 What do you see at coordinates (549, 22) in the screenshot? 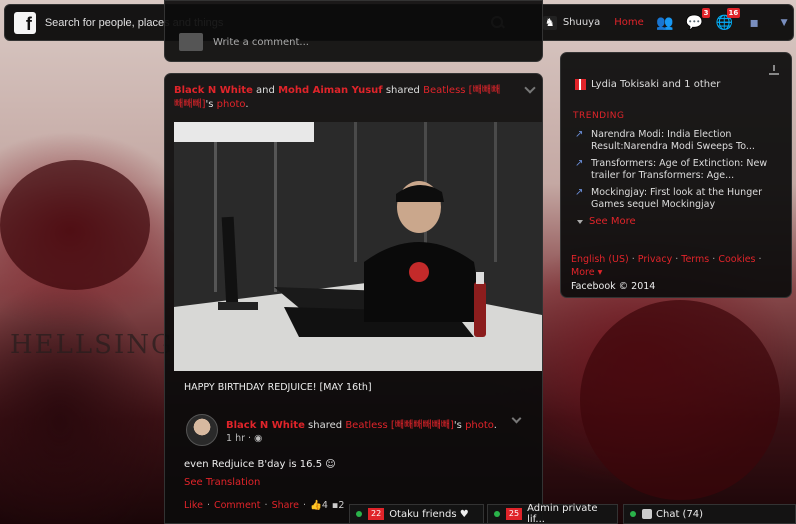
I see `user-avatar: ♞` at bounding box center [549, 22].